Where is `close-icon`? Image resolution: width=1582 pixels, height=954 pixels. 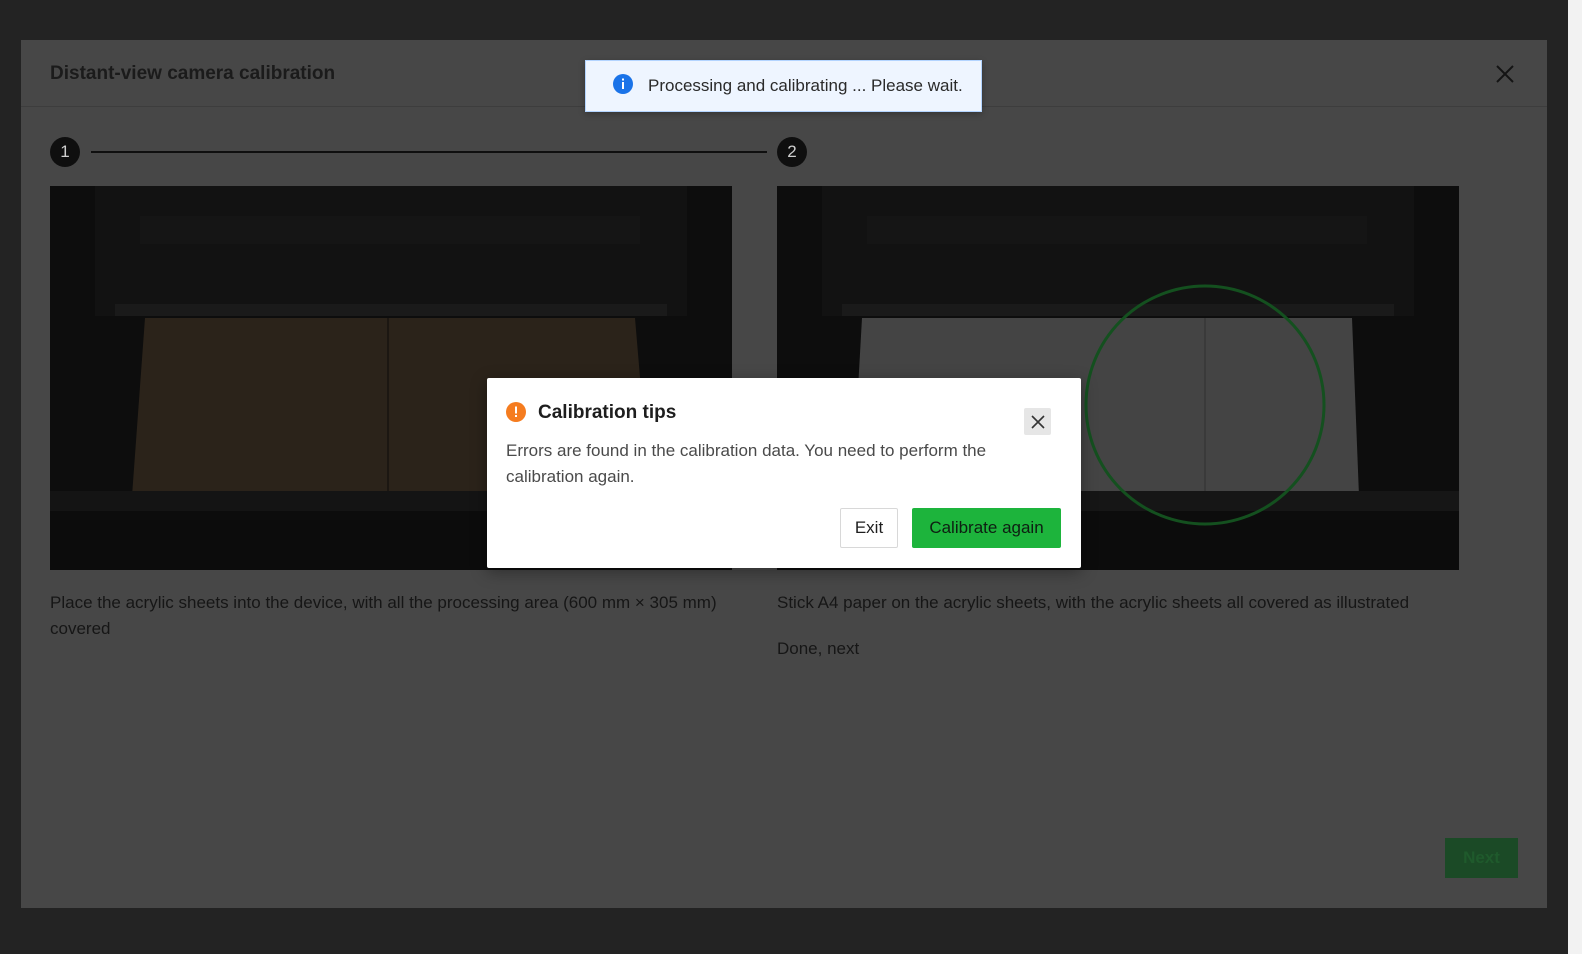
close-icon is located at coordinates (1505, 74).